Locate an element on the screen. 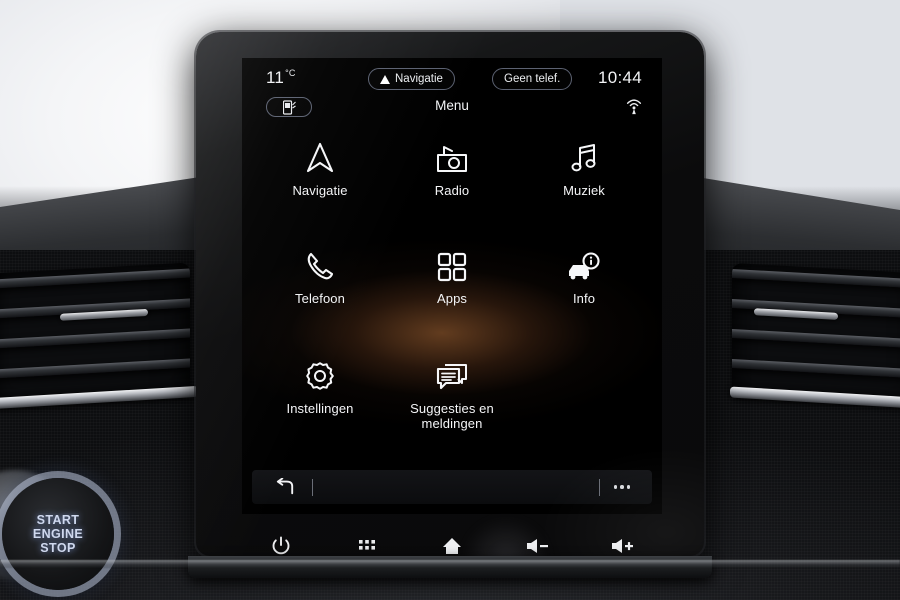 The image size is (900, 600). status-bar: 11°C Navigatie Geen telef. 10:44 Menu is located at coordinates (452, 87).